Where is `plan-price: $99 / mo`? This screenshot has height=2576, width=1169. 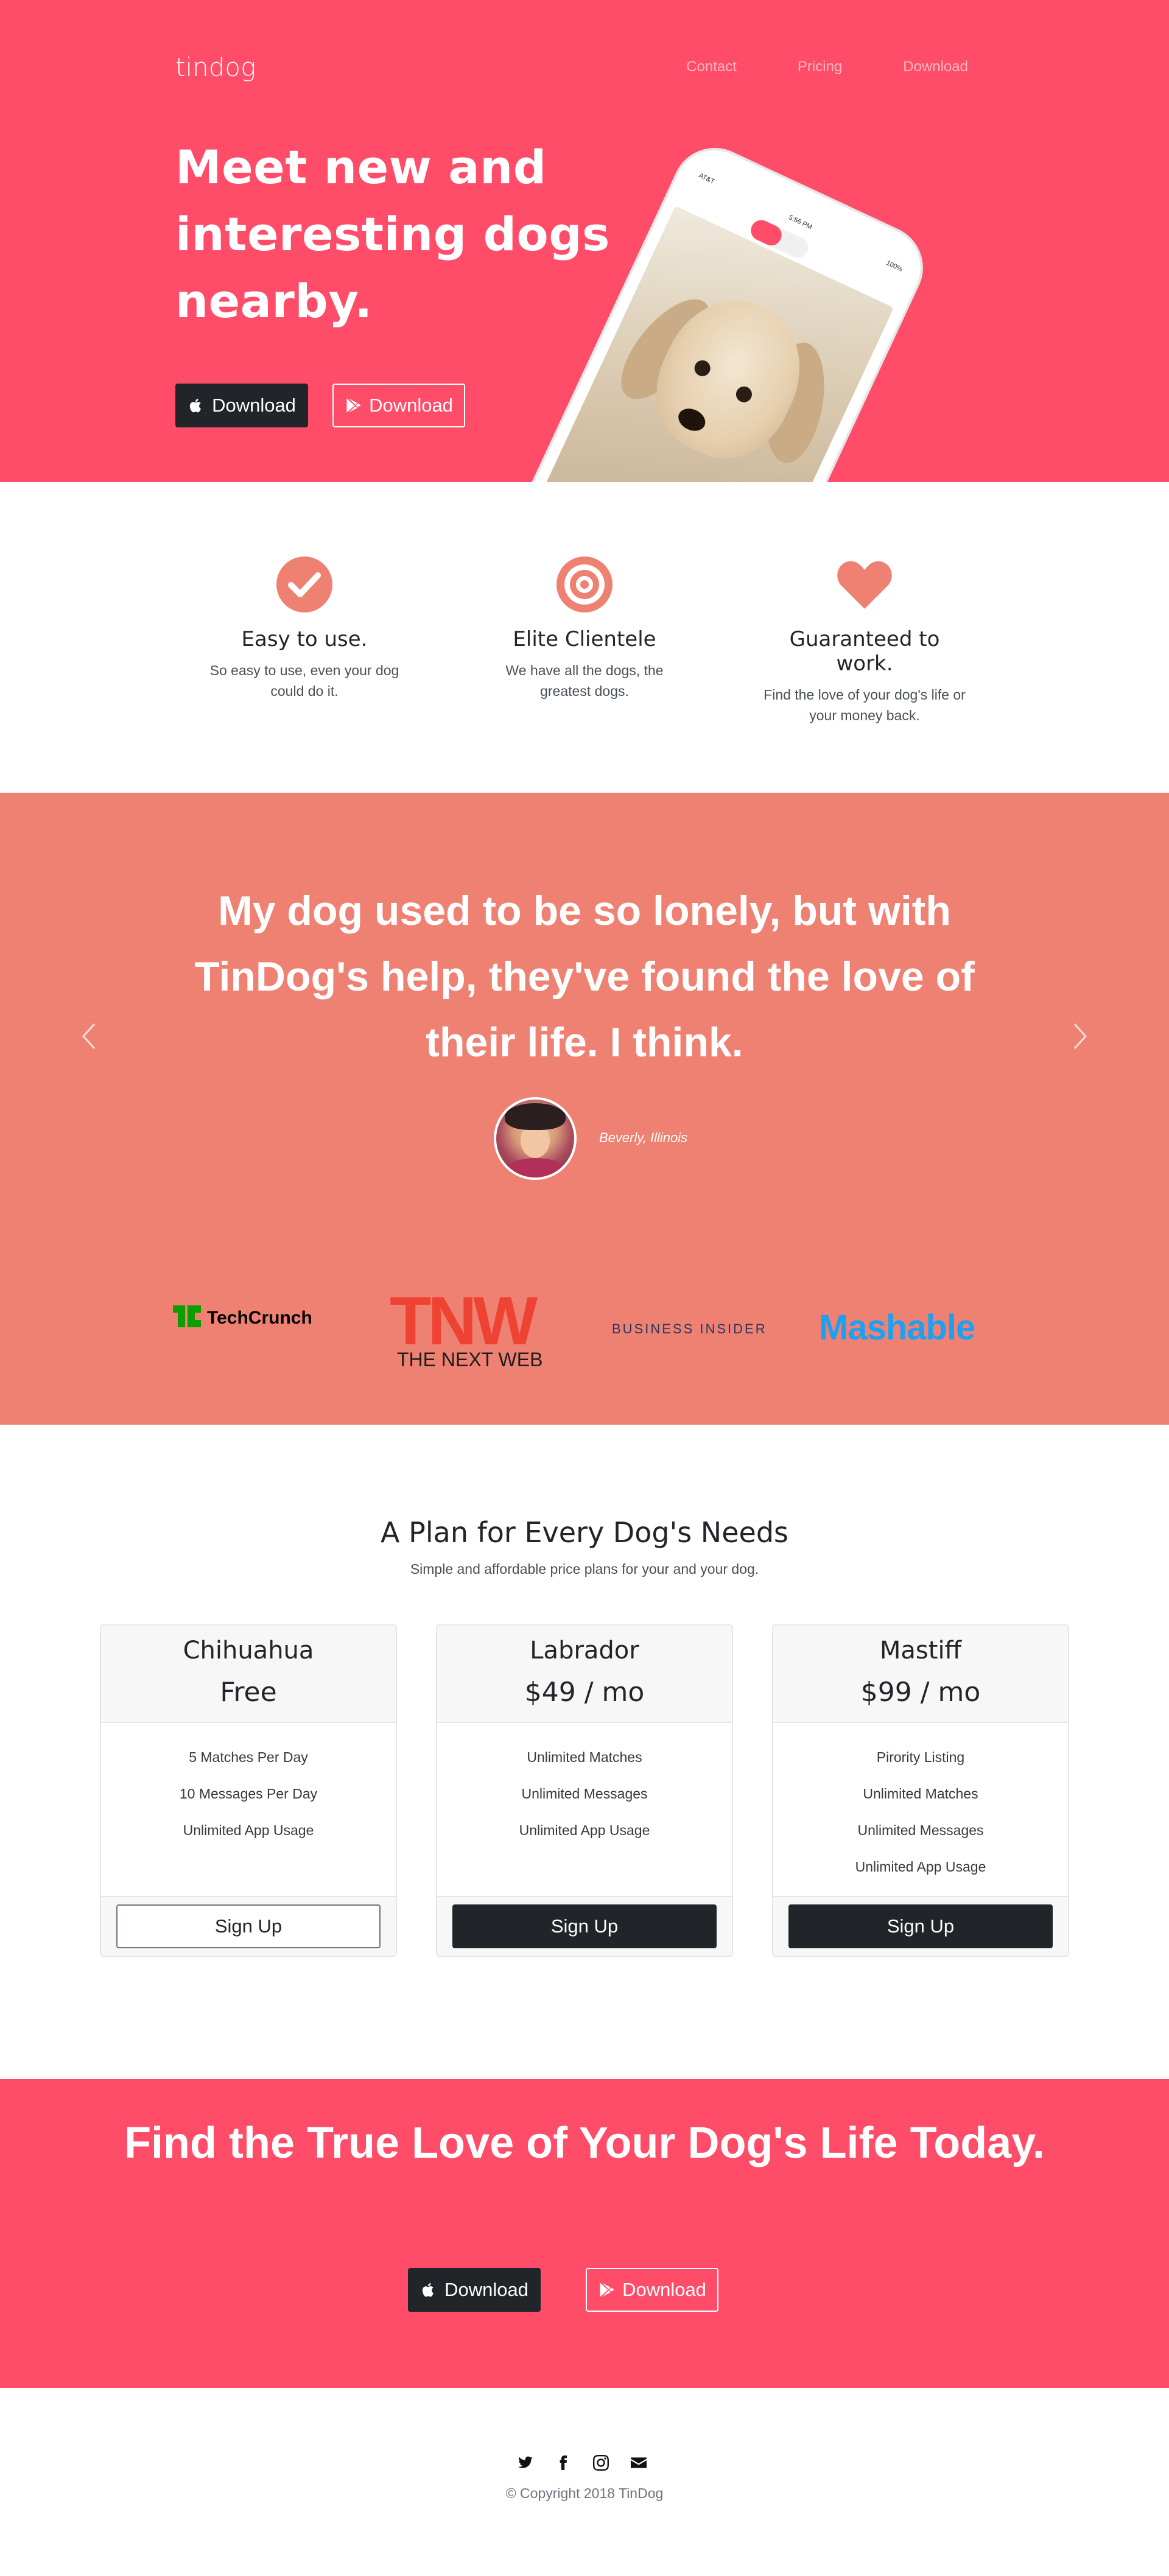
plan-price: $99 / mo is located at coordinates (921, 1692).